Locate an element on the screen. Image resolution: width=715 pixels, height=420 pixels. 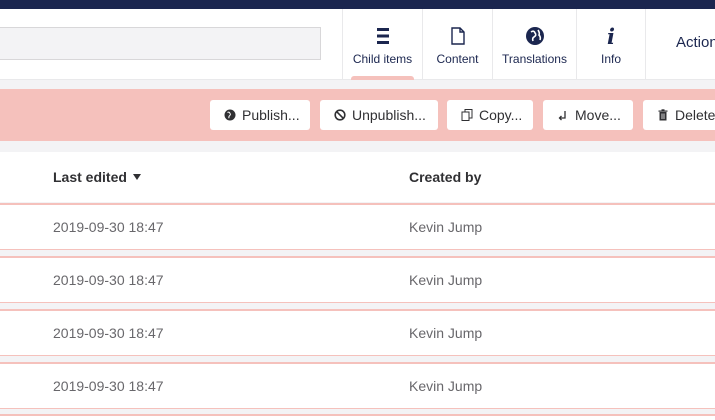
delete-button: Delete is located at coordinates (679, 115).